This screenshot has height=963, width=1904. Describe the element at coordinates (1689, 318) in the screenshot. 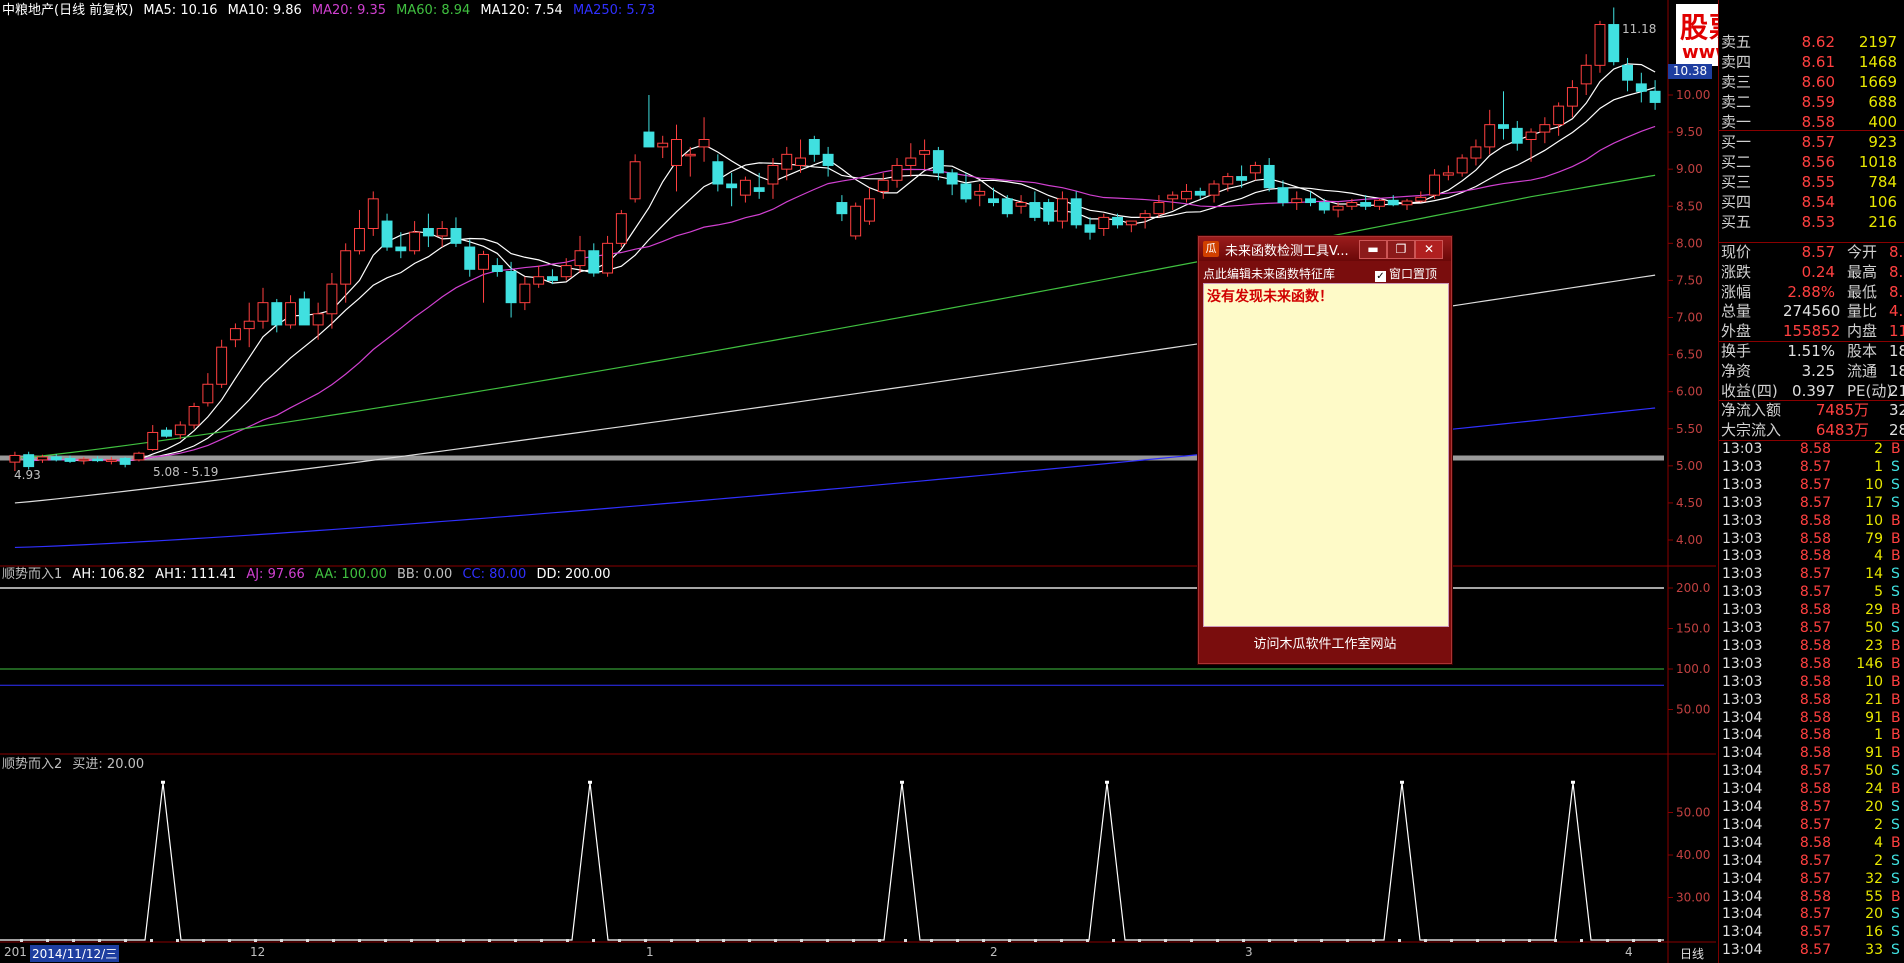

I see `price-axis-label: 7.00` at that location.